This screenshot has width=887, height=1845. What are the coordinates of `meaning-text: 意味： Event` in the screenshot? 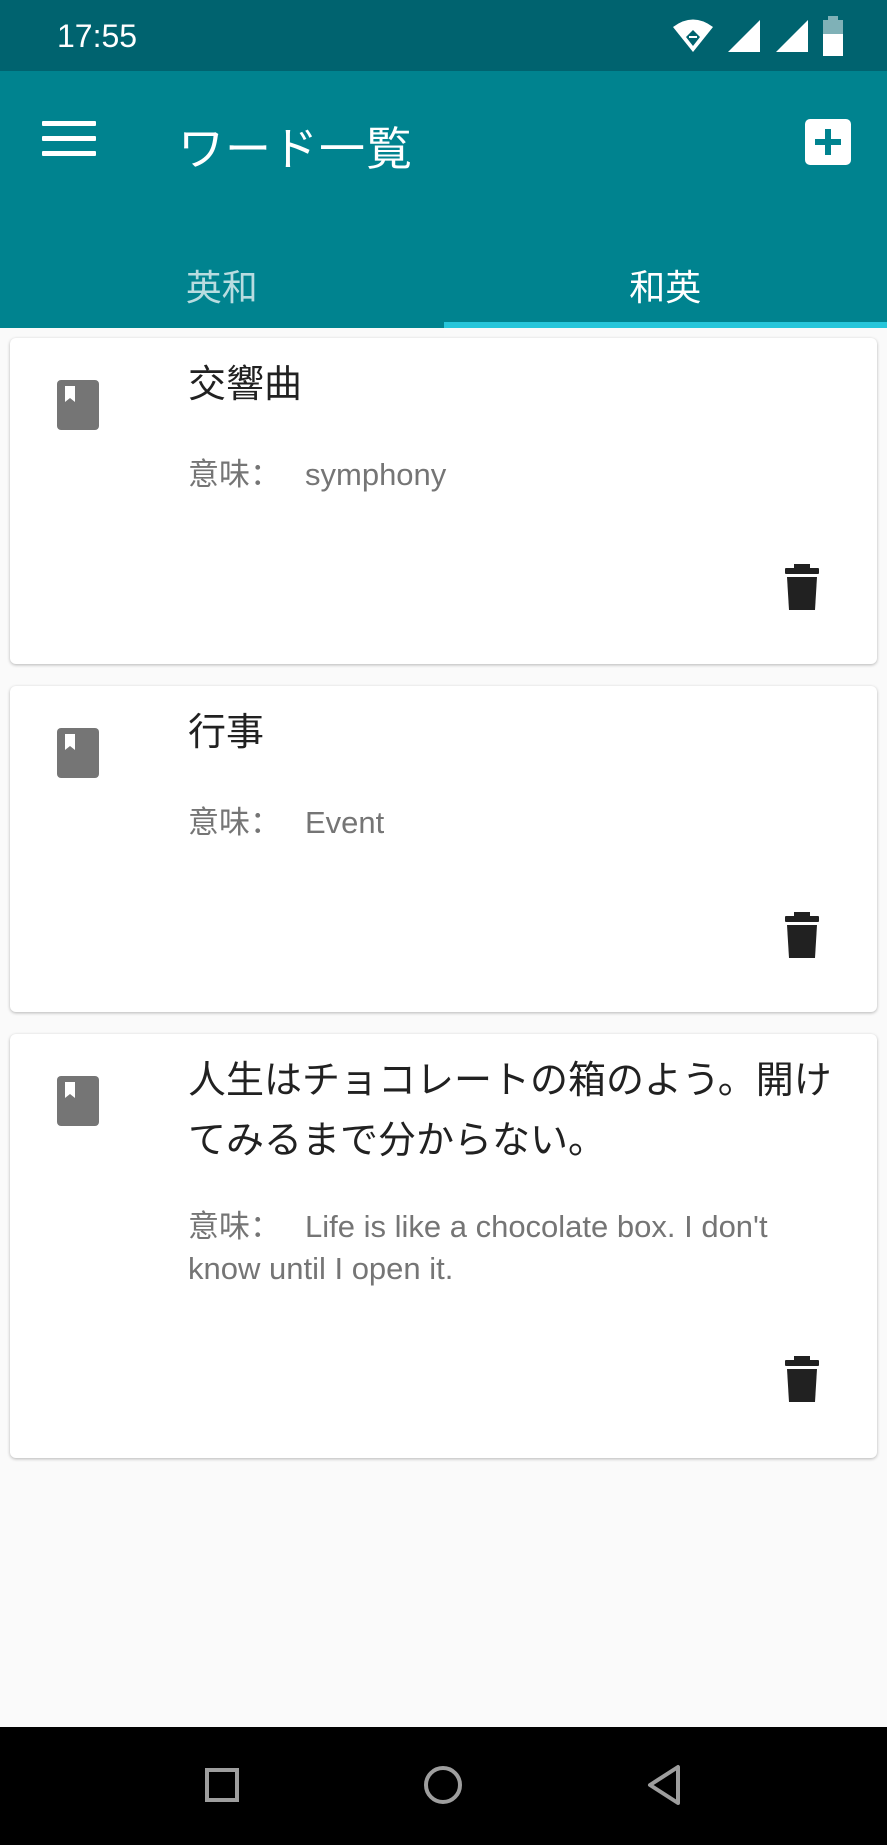 It's located at (518, 823).